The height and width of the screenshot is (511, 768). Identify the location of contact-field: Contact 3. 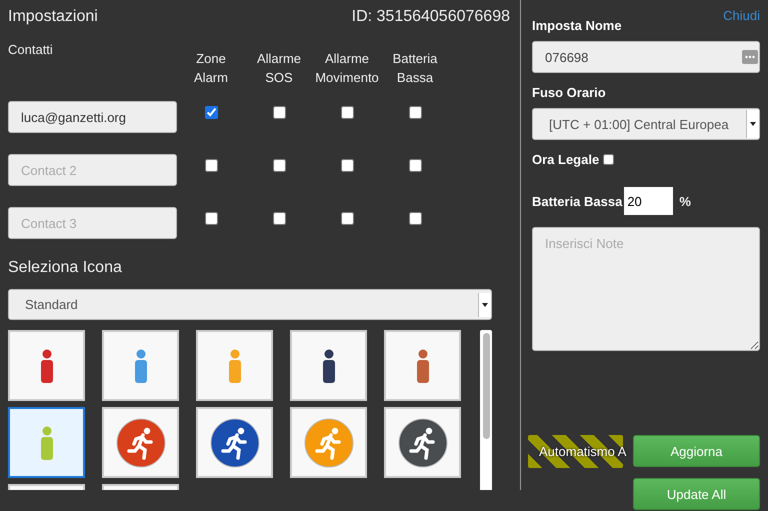
(92, 223).